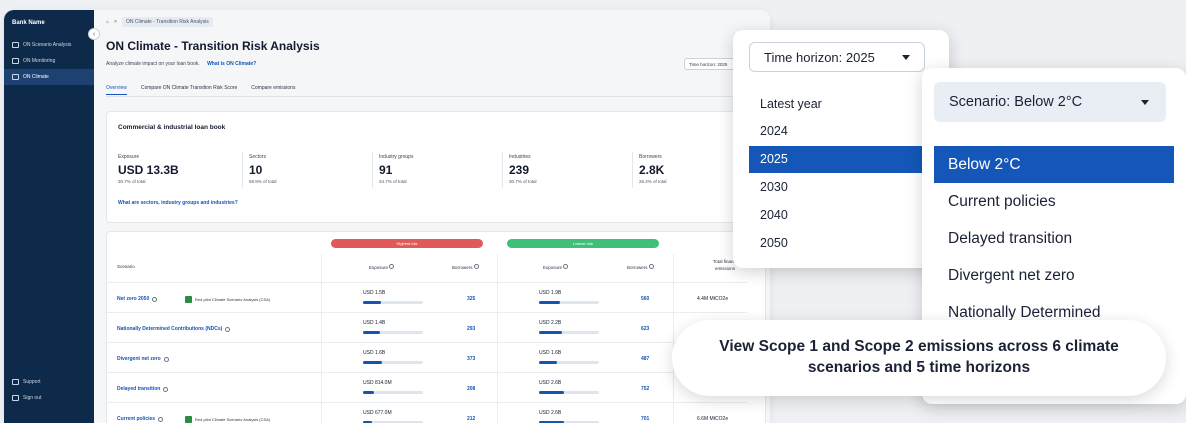 The width and height of the screenshot is (1186, 423). Describe the element at coordinates (849, 103) in the screenshot. I see `time-option-latest-year: Latest year` at that location.